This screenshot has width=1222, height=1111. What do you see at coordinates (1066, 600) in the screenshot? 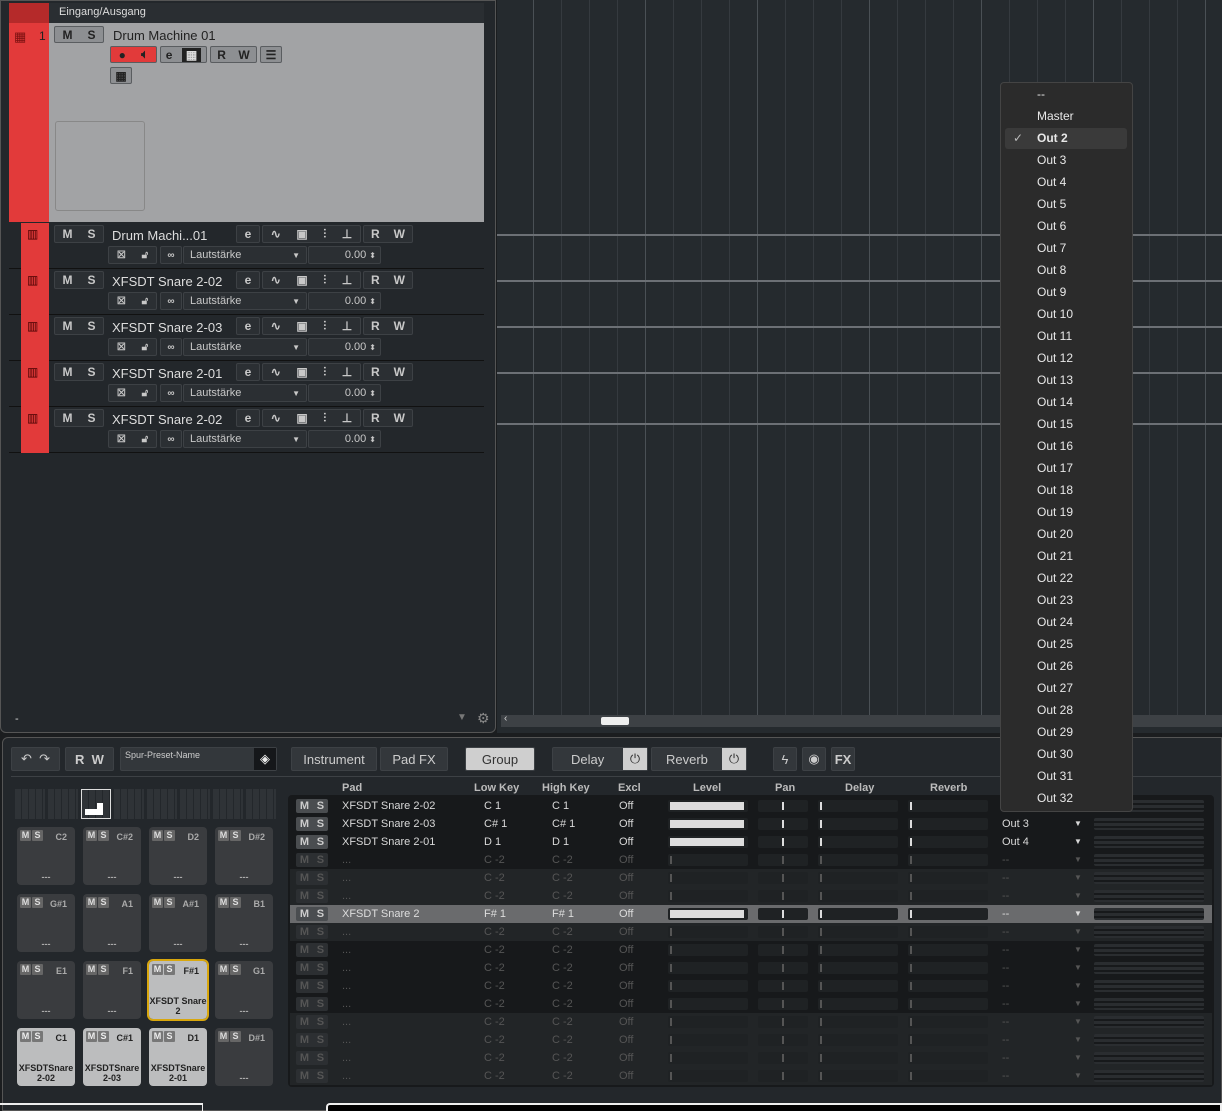
I see `output-option: Out 23` at bounding box center [1066, 600].